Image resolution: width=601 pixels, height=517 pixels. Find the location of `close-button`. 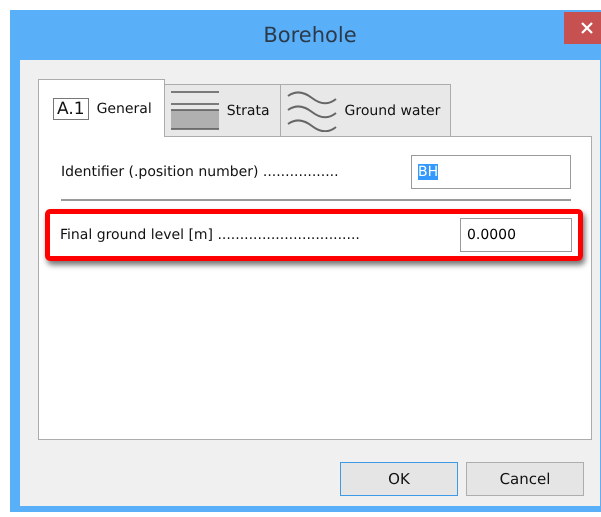

close-button is located at coordinates (582, 28).